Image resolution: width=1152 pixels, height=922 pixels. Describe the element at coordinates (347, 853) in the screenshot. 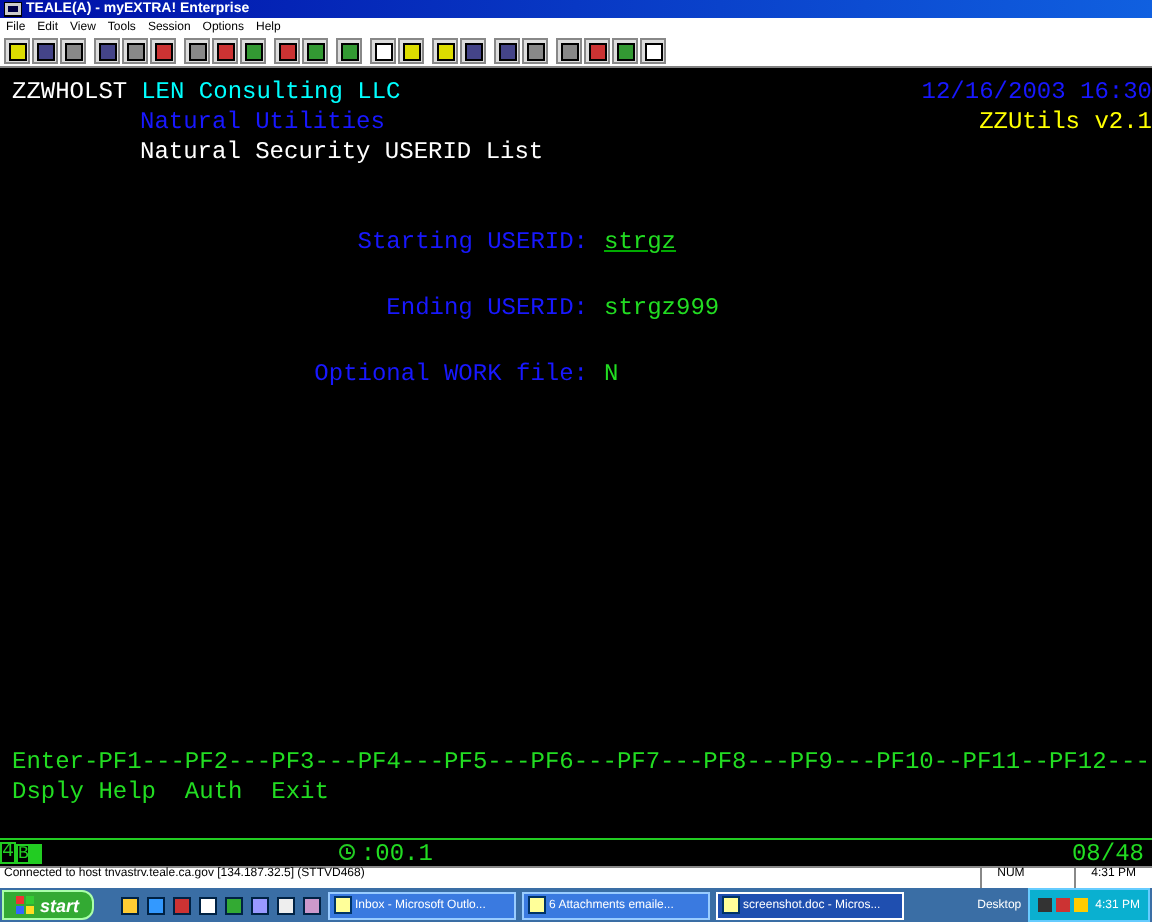

I see `clock-icon` at that location.